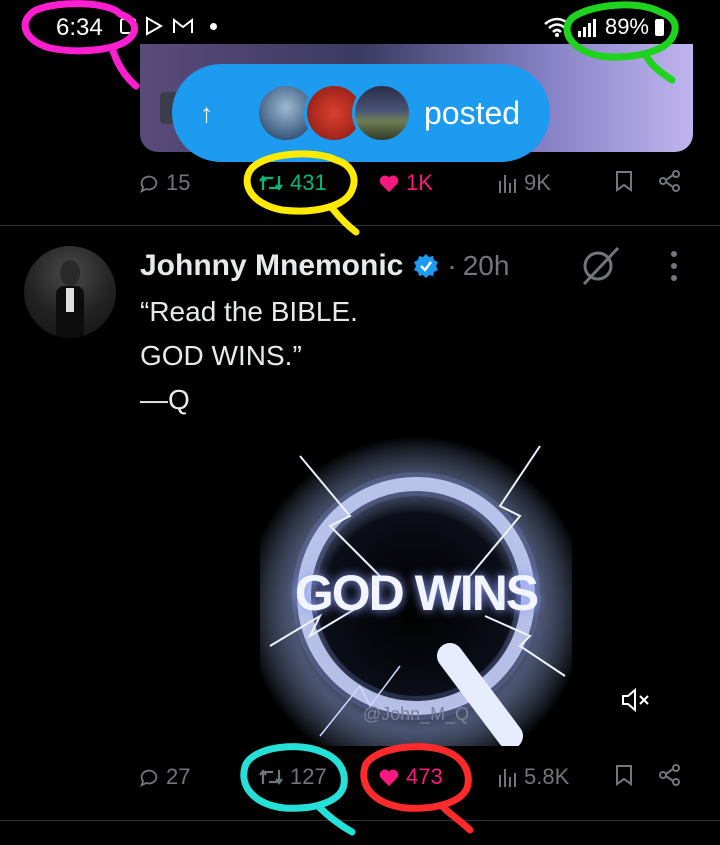 Image resolution: width=720 pixels, height=845 pixels. I want to click on mute-icon, so click(636, 700).